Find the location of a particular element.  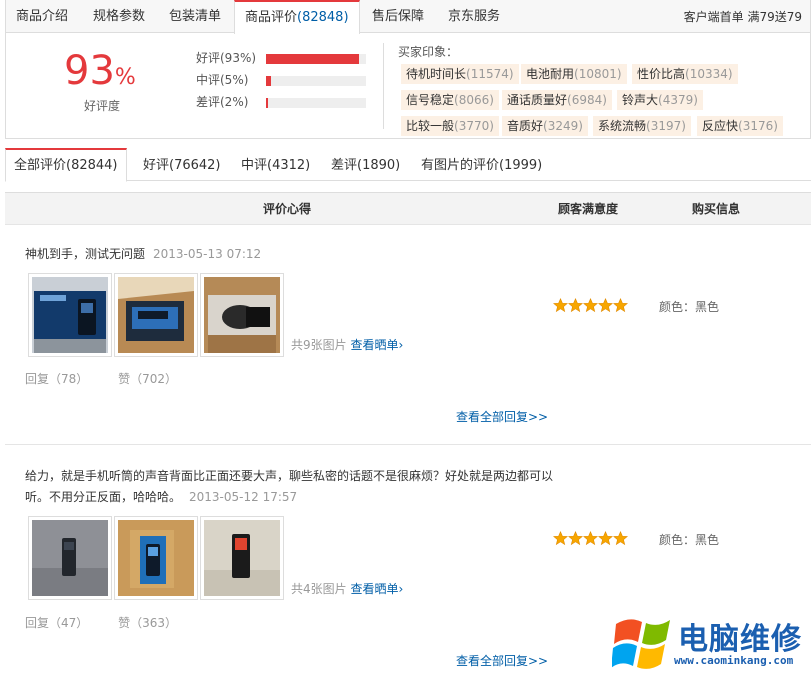

reply-button: 回复（78） is located at coordinates (56, 379).